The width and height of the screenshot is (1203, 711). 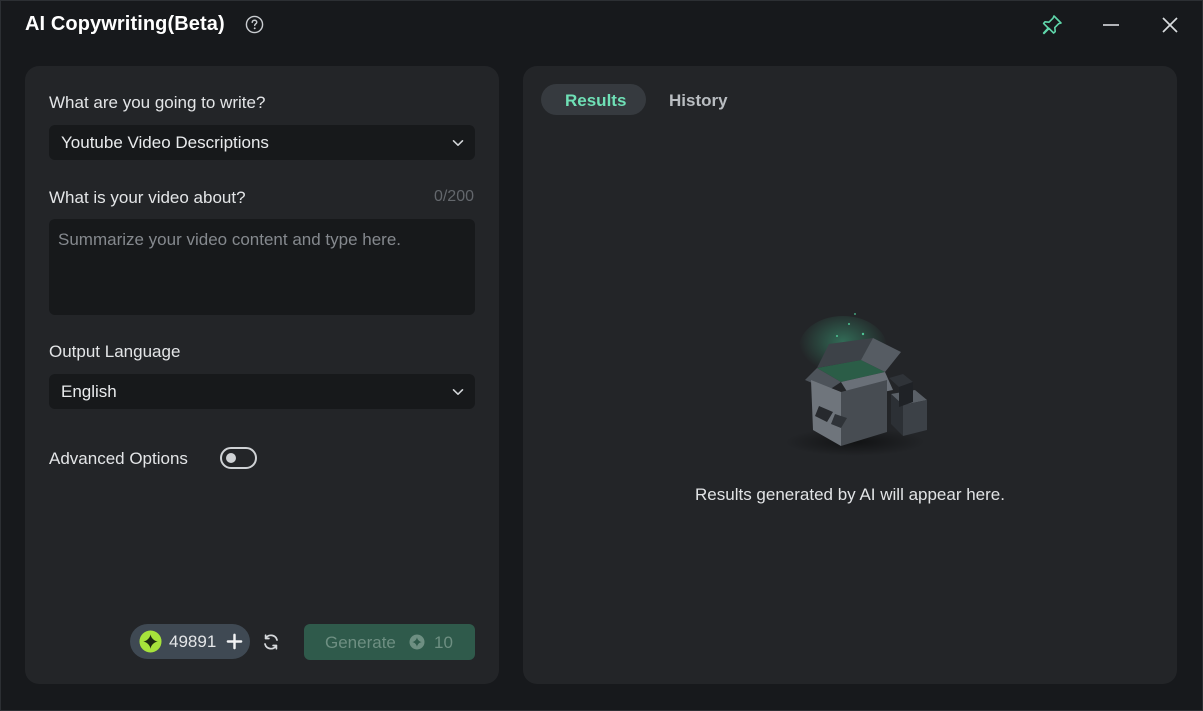 I want to click on write-type-label: What are you going to write?, so click(x=157, y=102).